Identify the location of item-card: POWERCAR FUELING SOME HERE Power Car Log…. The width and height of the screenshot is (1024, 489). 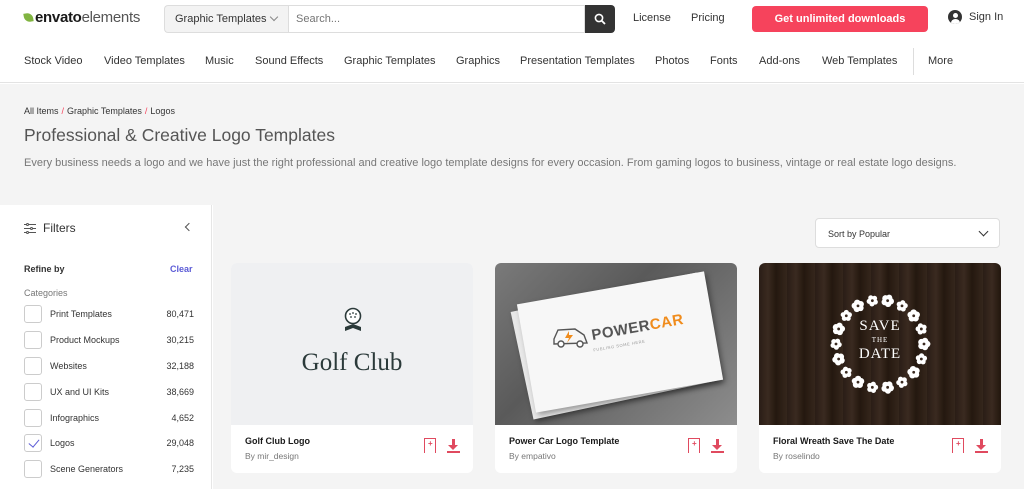
(616, 368).